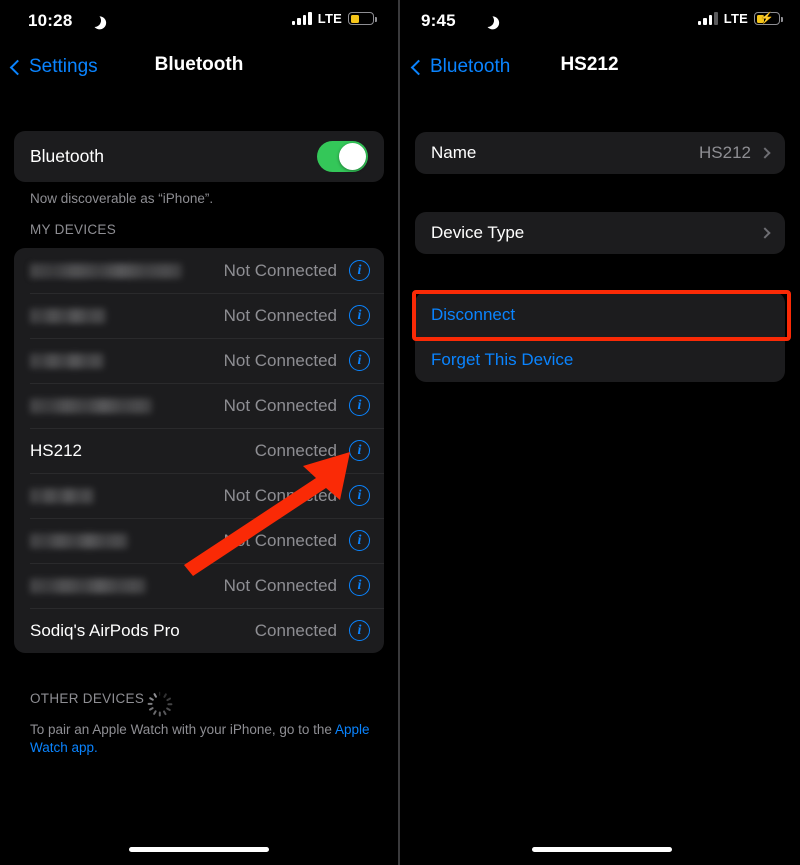  I want to click on page-title: HS212, so click(589, 64).